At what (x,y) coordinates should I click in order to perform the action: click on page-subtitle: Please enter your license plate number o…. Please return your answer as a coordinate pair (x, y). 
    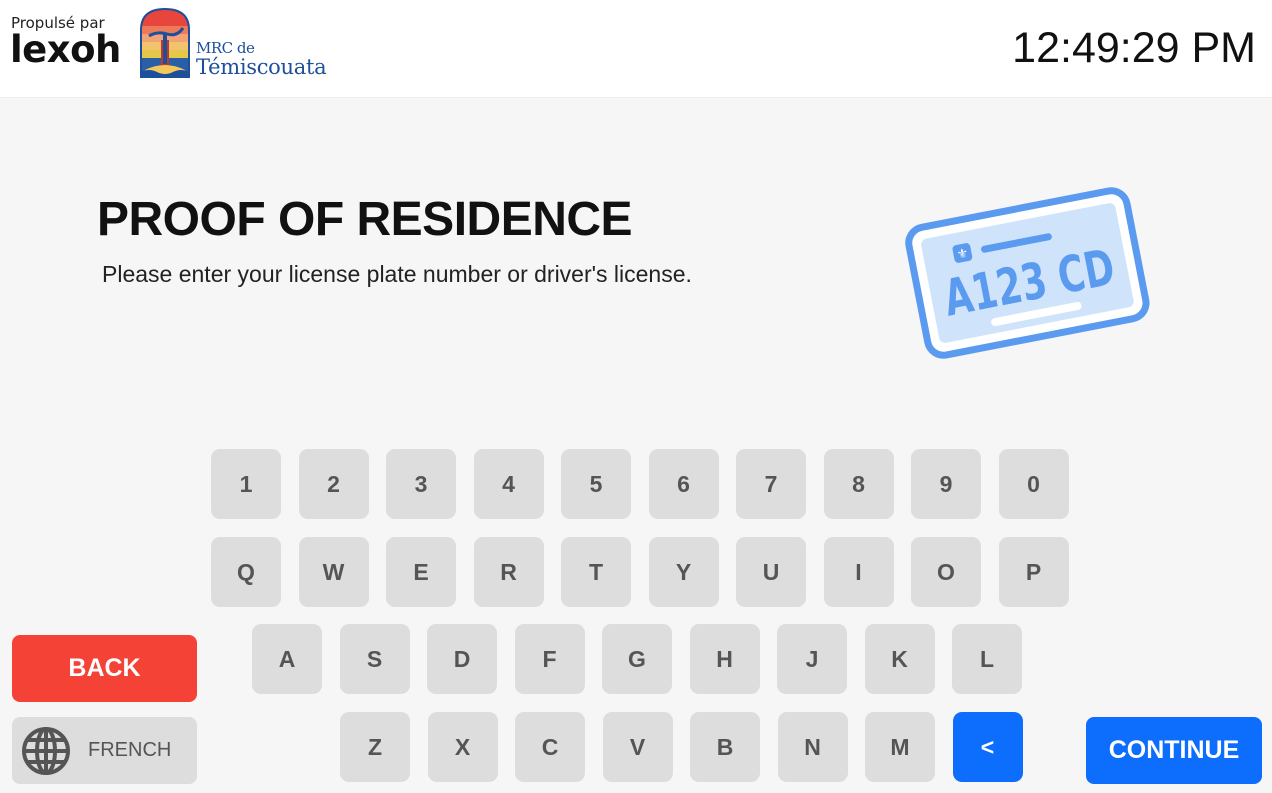
    Looking at the image, I should click on (397, 274).